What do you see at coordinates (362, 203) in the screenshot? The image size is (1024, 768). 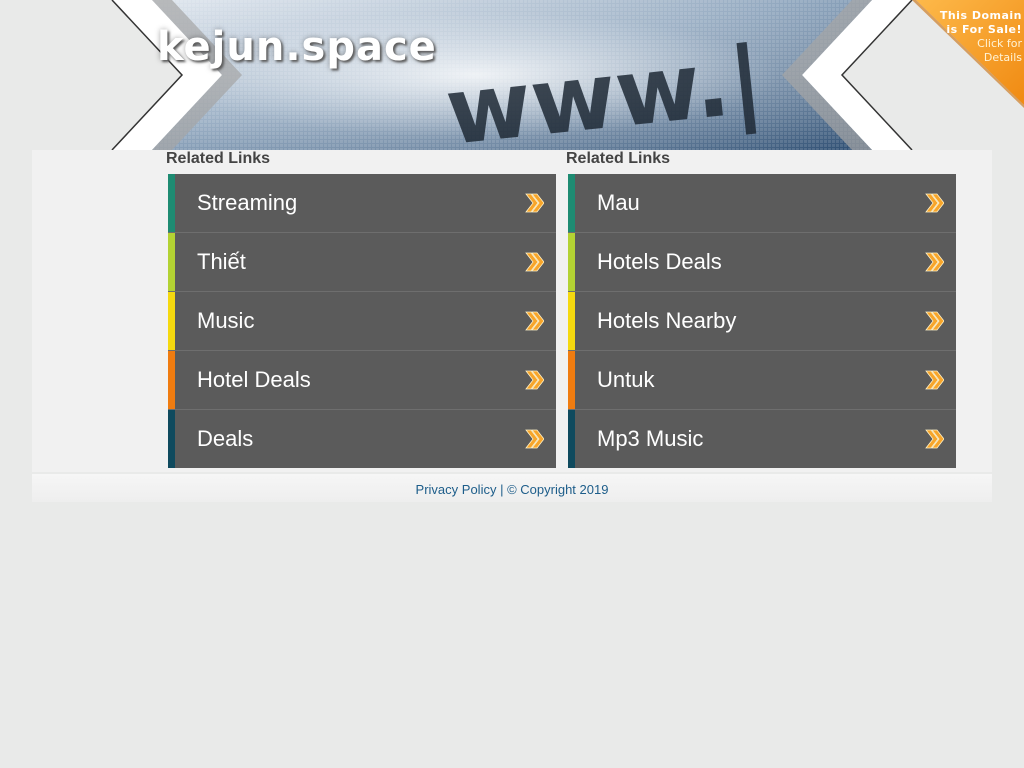 I see `related-link-item: Streaming` at bounding box center [362, 203].